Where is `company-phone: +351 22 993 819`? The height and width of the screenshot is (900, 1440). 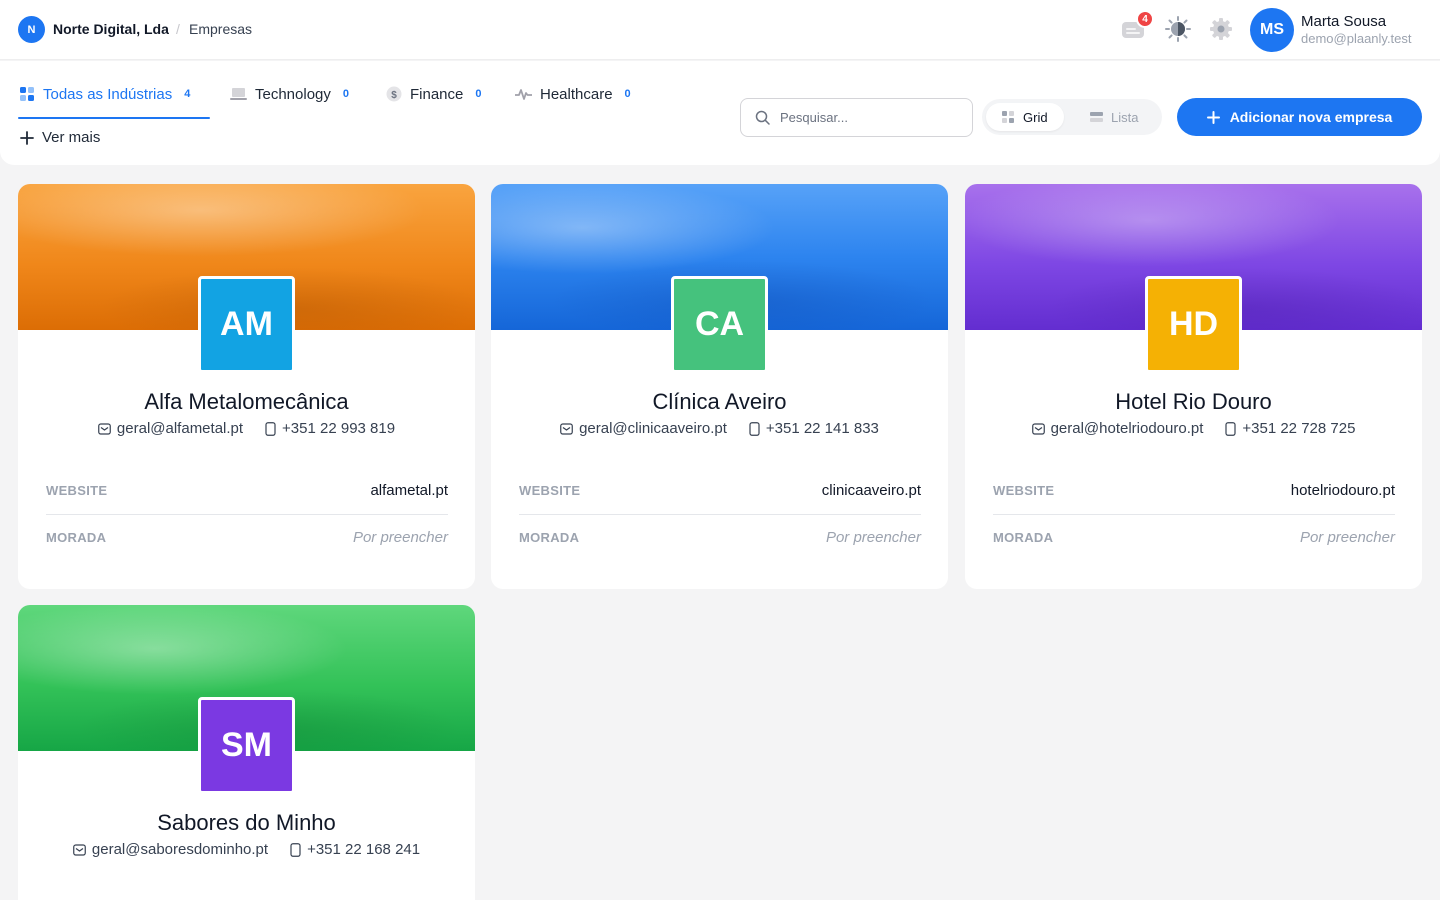
company-phone: +351 22 993 819 is located at coordinates (330, 428).